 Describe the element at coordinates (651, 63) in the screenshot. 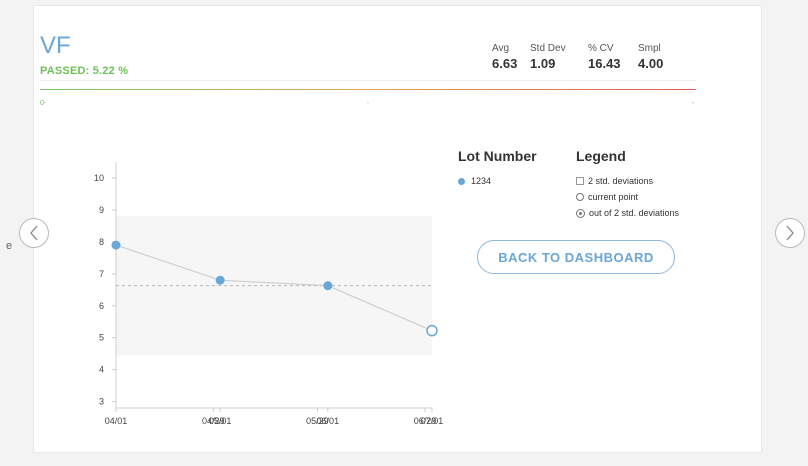

I see `stat-value: 4.00` at that location.